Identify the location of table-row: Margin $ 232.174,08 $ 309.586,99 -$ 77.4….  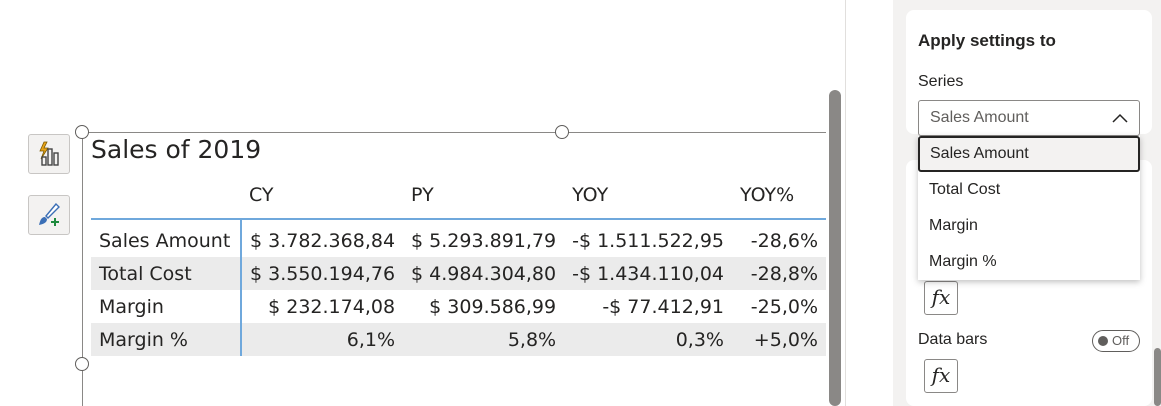
(458, 306).